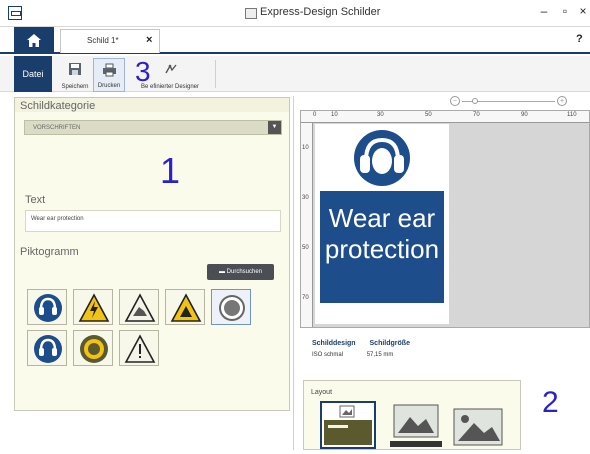 Image resolution: width=590 pixels, height=454 pixels. What do you see at coordinates (75, 87) in the screenshot?
I see `save-label: Speichern` at bounding box center [75, 87].